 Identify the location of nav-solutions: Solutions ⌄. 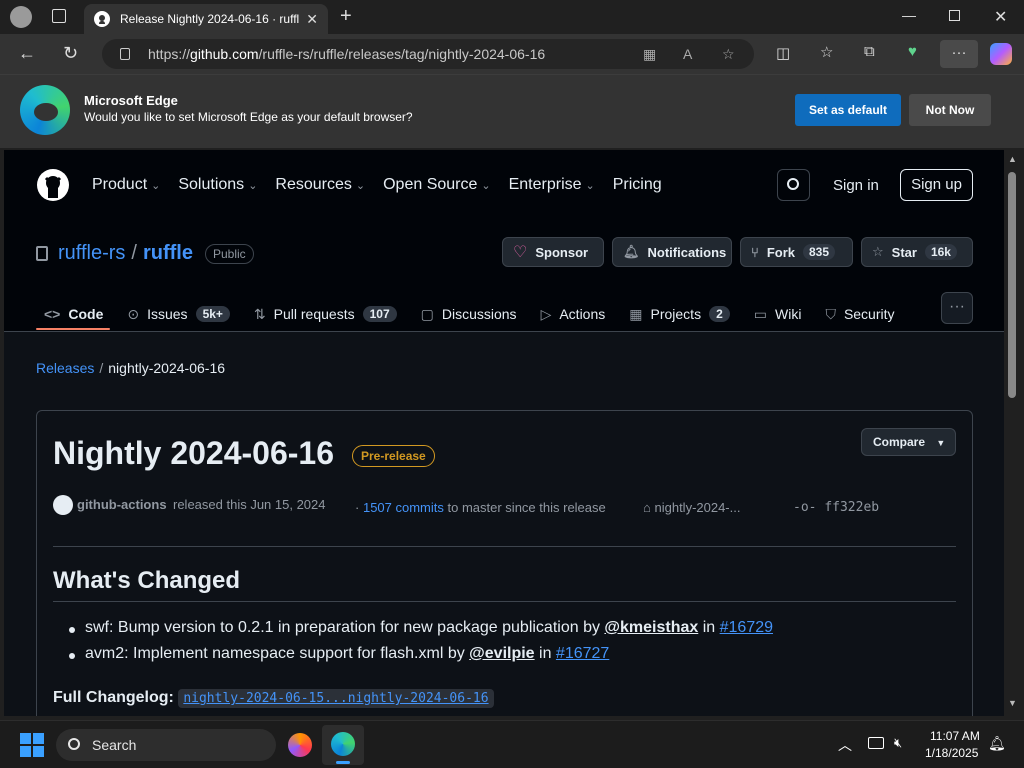
(217, 185).